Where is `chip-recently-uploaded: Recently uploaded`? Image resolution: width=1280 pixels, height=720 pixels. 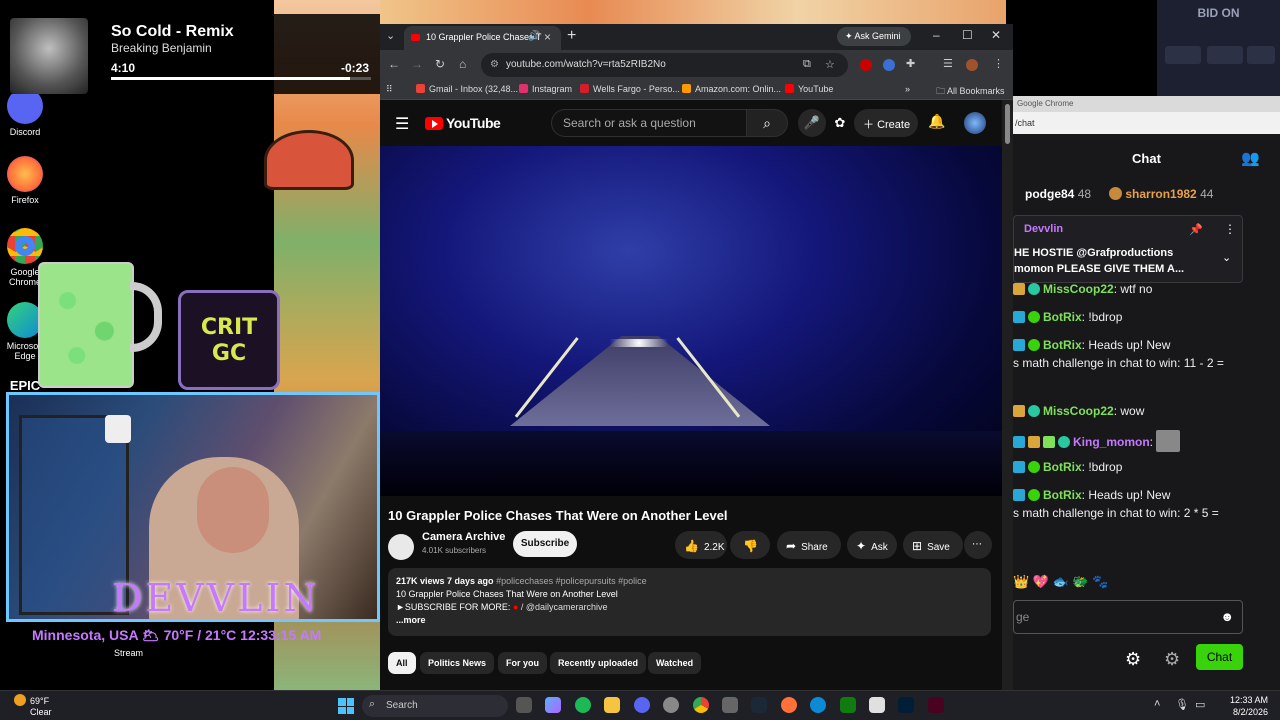 chip-recently-uploaded: Recently uploaded is located at coordinates (598, 663).